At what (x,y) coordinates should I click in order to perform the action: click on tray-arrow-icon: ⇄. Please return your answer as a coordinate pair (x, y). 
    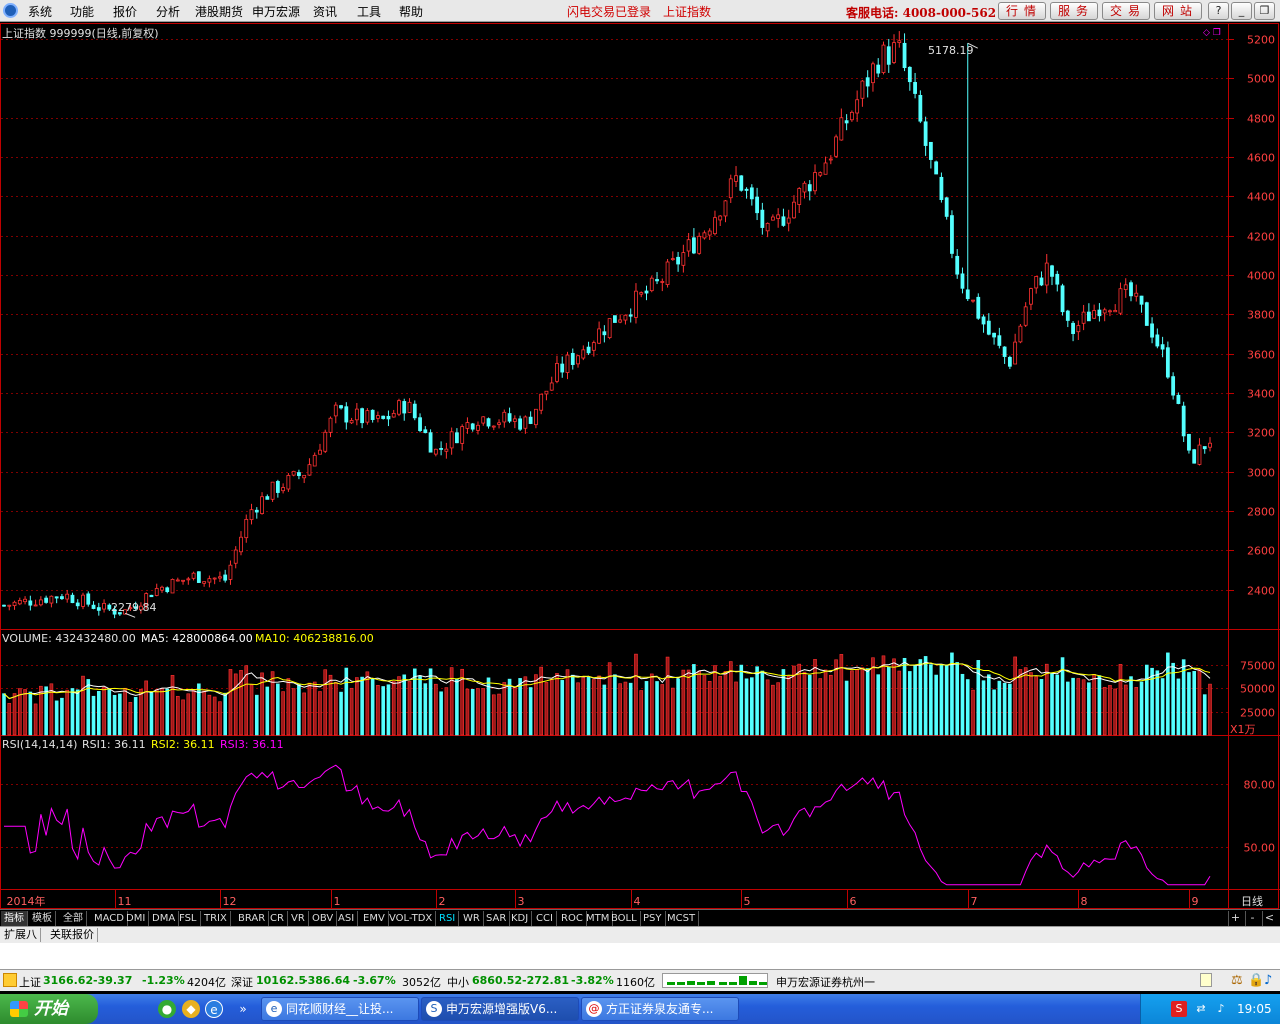
    Looking at the image, I should click on (1201, 1009).